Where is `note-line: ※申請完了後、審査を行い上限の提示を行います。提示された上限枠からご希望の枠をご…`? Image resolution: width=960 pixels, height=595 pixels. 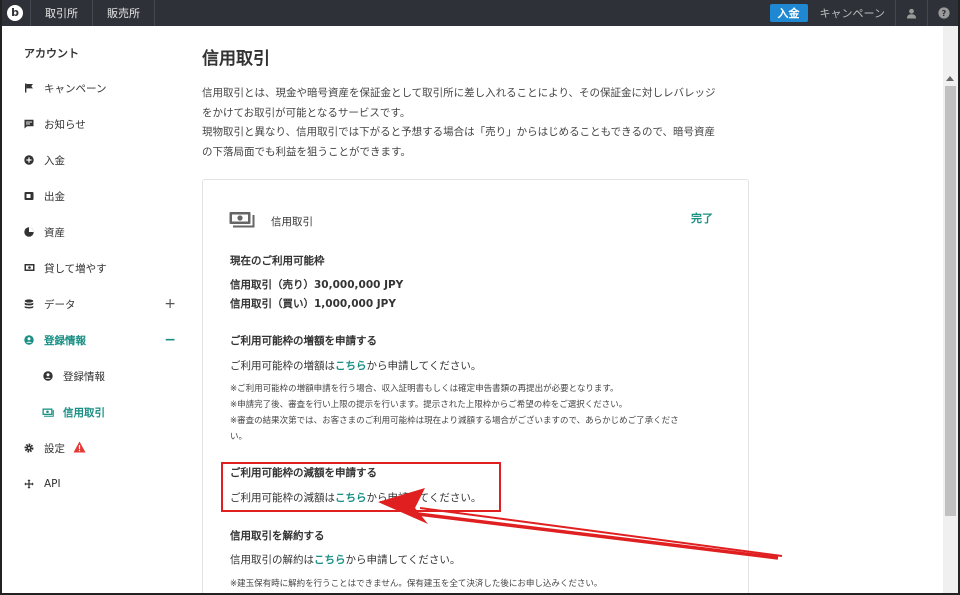
note-line: ※申請完了後、審査を行い上限の提示を行います。提示された上限枠からご希望の枠をご… is located at coordinates (429, 405).